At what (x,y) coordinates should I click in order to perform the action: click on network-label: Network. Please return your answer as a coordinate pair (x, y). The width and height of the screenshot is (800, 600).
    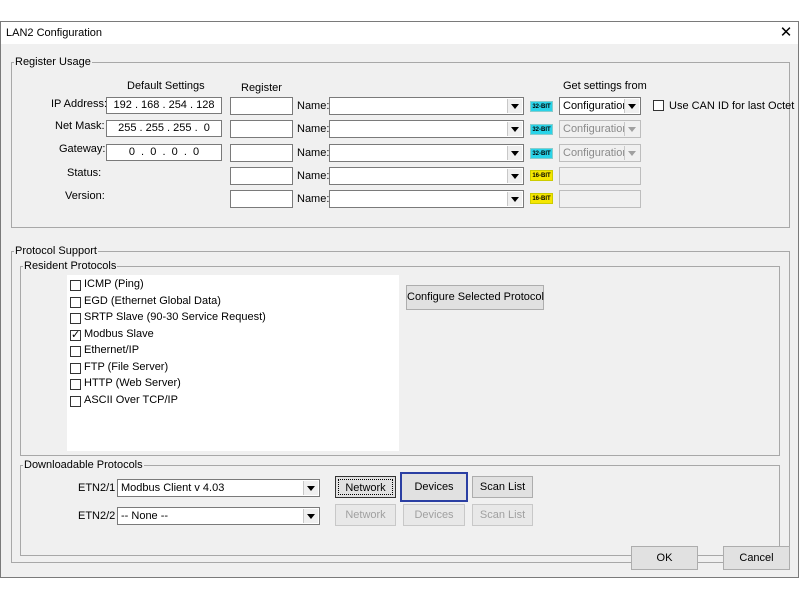
    Looking at the image, I should click on (365, 487).